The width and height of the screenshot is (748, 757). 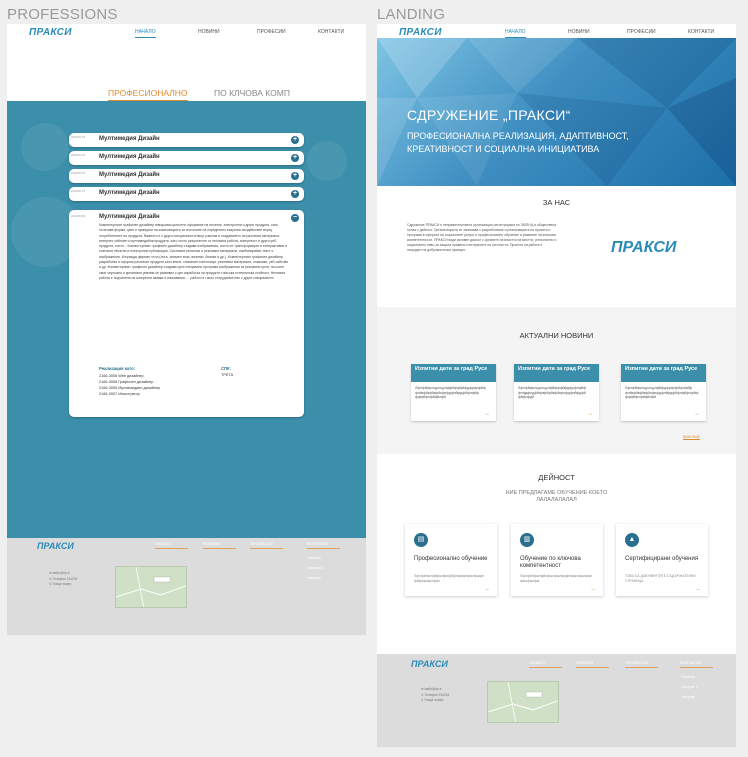 What do you see at coordinates (556, 202) in the screenshot?
I see `about-title: ЗА НАС` at bounding box center [556, 202].